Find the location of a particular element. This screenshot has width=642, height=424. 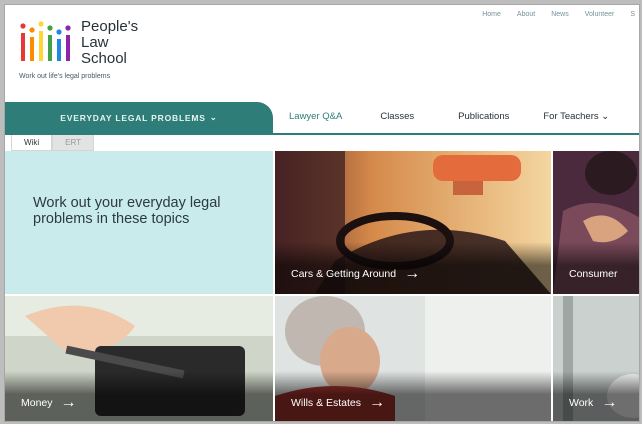

util-link-volunteer: Volunteer is located at coordinates (600, 14).